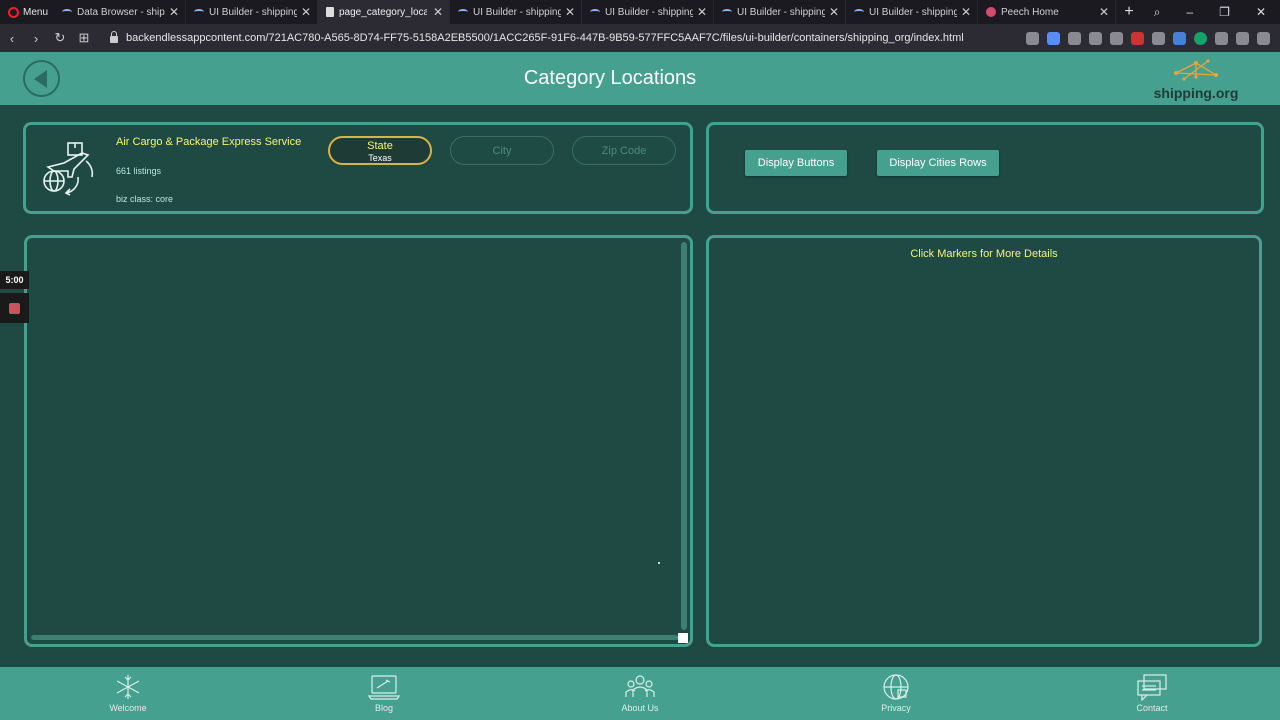 The width and height of the screenshot is (1280, 720). I want to click on footer-item-contact: Contact, so click(1152, 693).